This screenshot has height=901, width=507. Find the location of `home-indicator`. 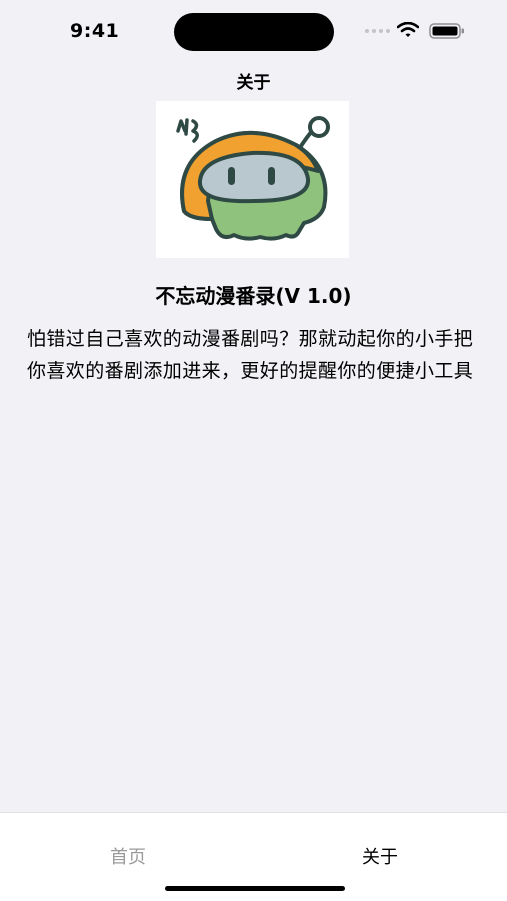

home-indicator is located at coordinates (255, 888).